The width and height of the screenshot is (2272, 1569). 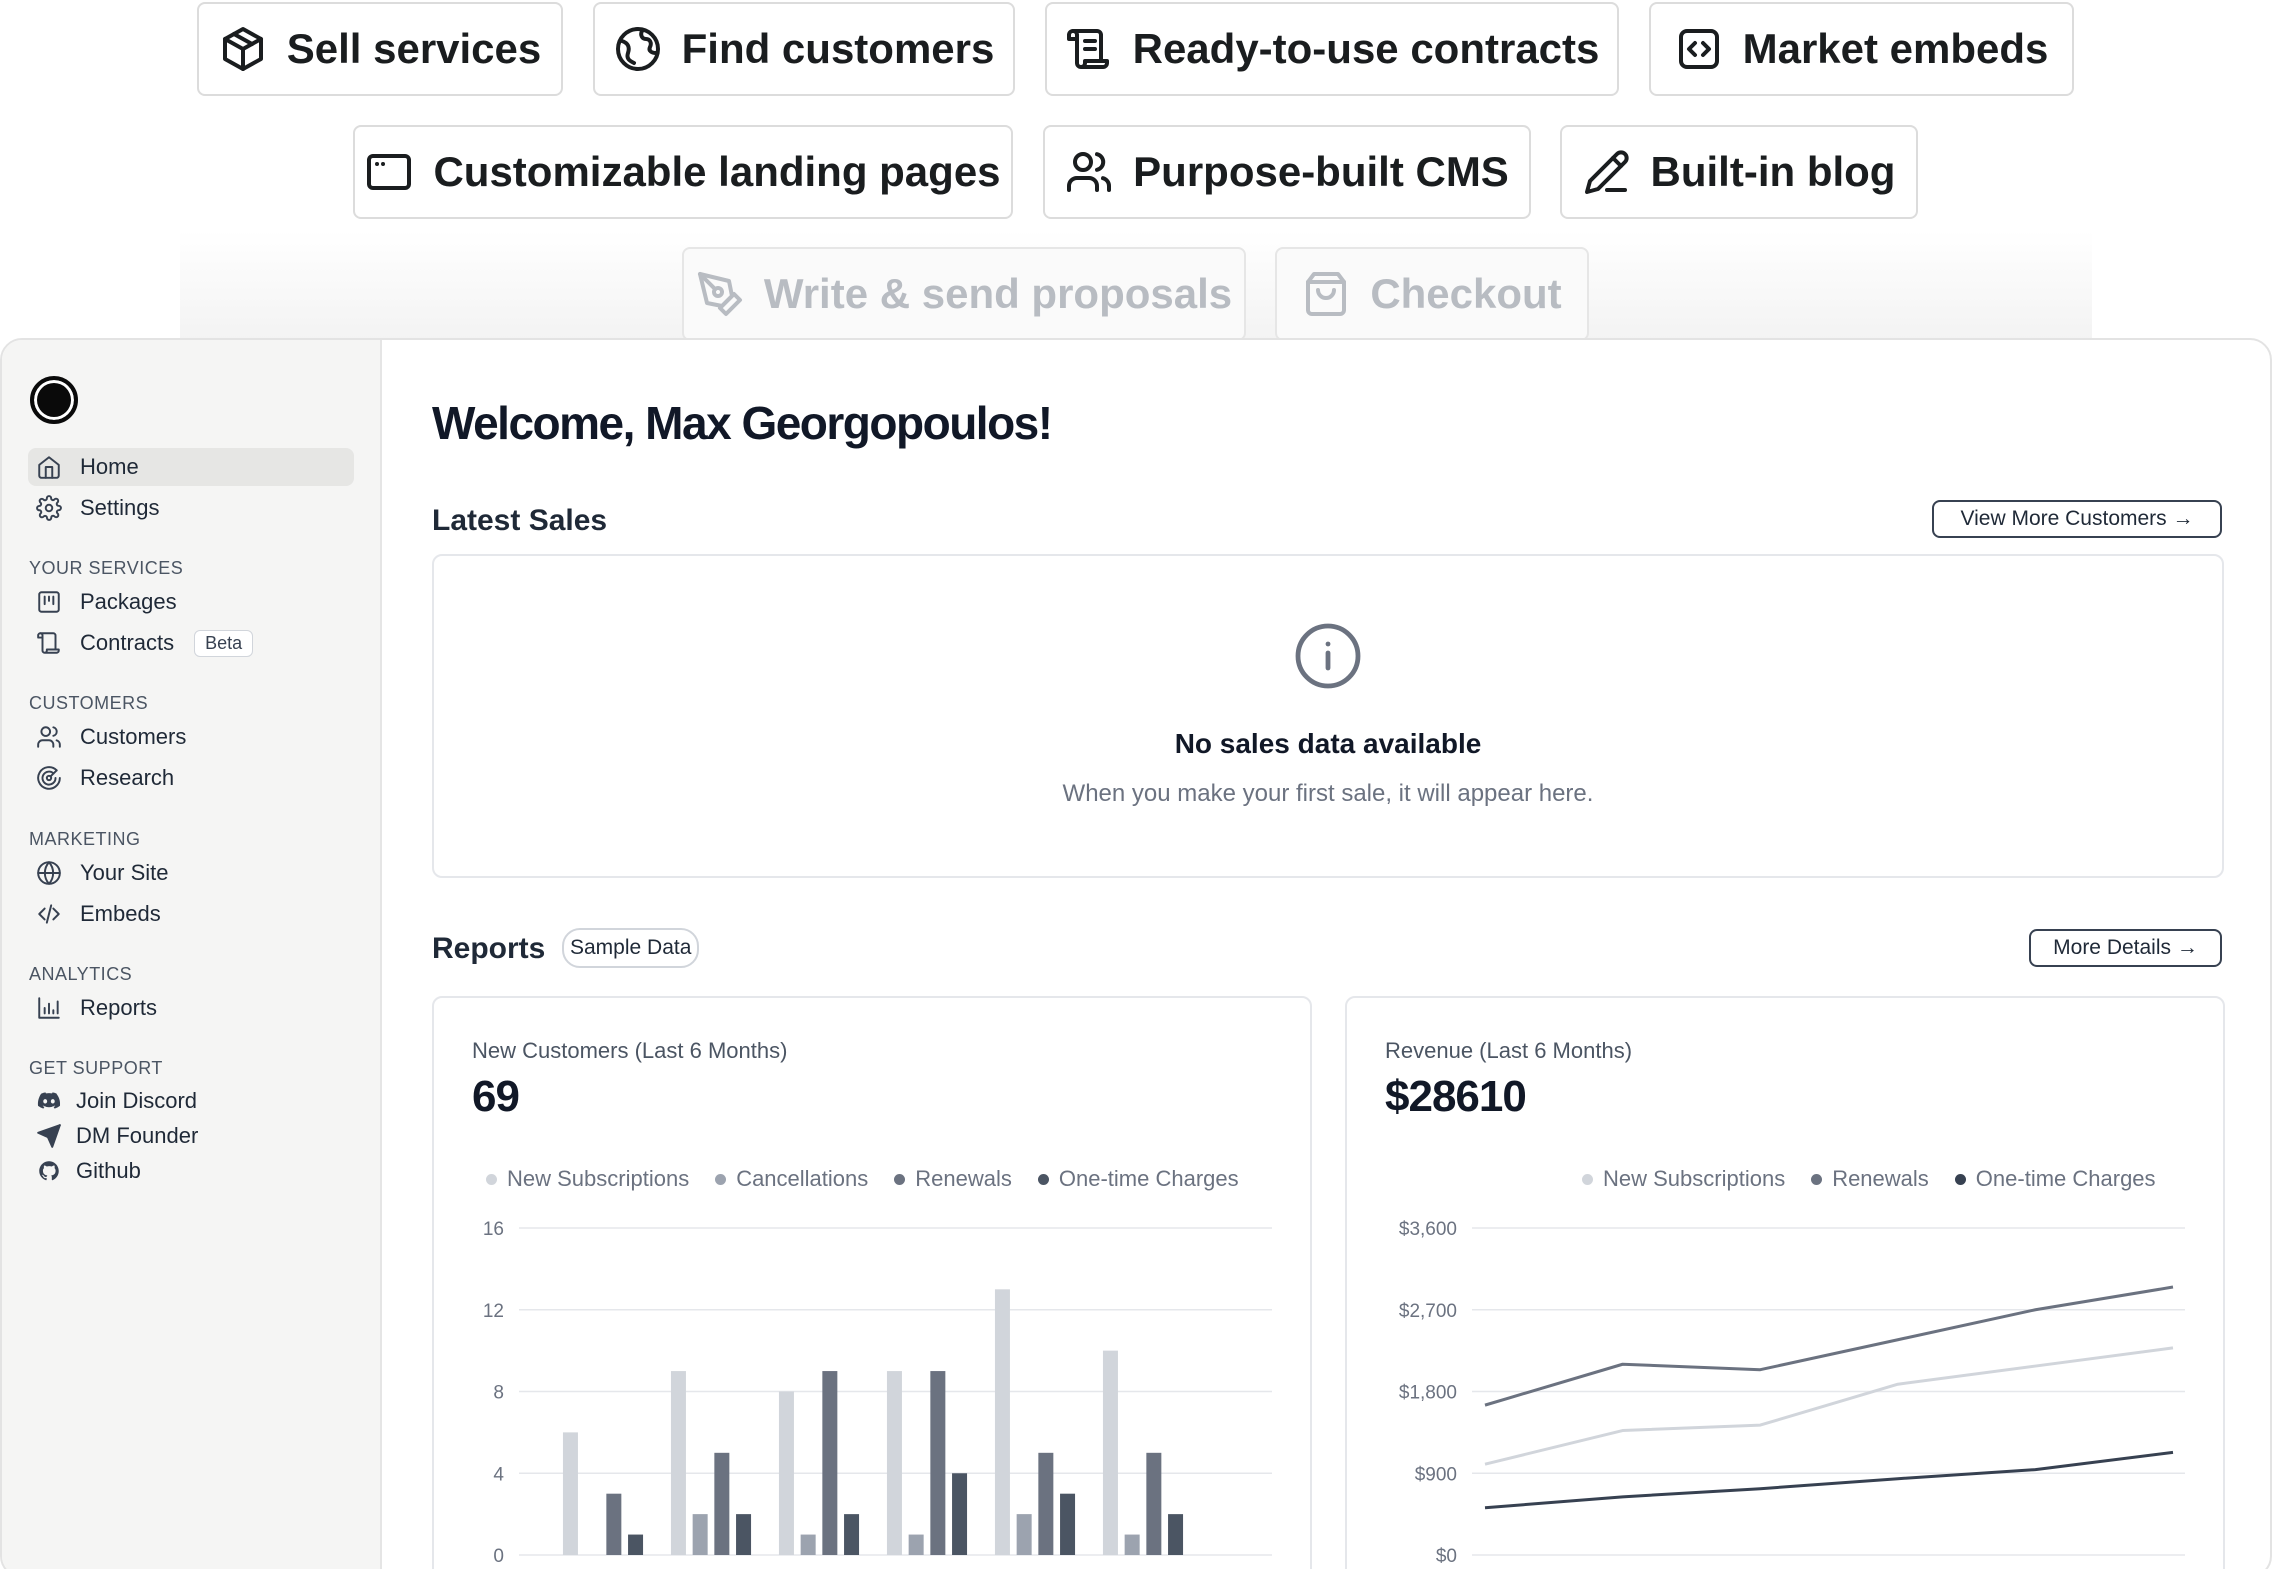 What do you see at coordinates (719, 294) in the screenshot?
I see `pen-tool-icon` at bounding box center [719, 294].